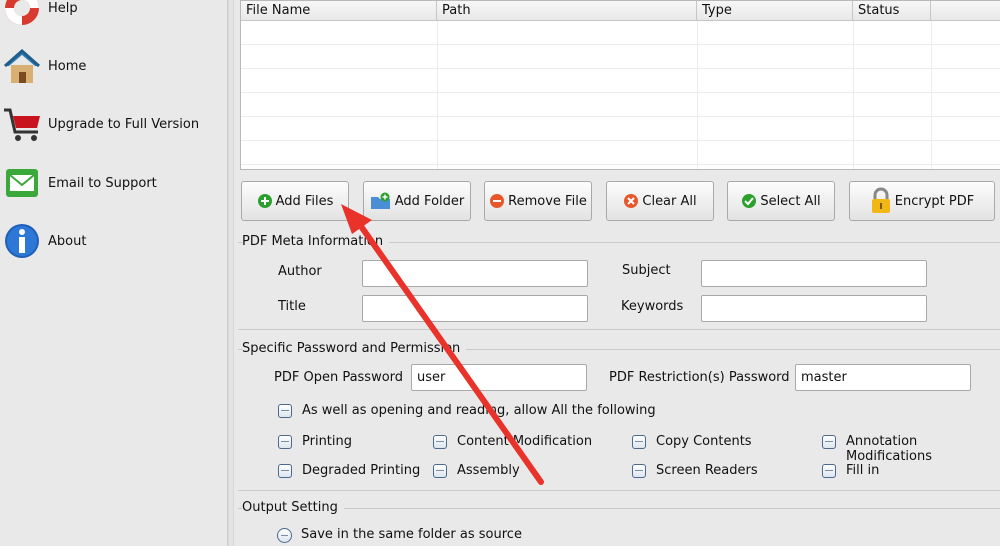  What do you see at coordinates (829, 442) in the screenshot?
I see `annotation-modifications-checkbox` at bounding box center [829, 442].